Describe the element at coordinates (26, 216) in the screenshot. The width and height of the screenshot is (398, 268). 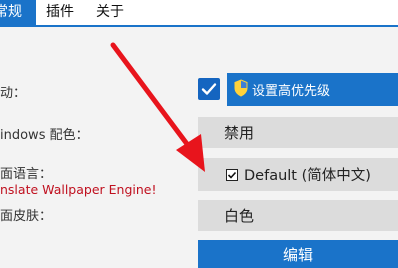
I see `ui-skin-label: 面皮肤：` at that location.